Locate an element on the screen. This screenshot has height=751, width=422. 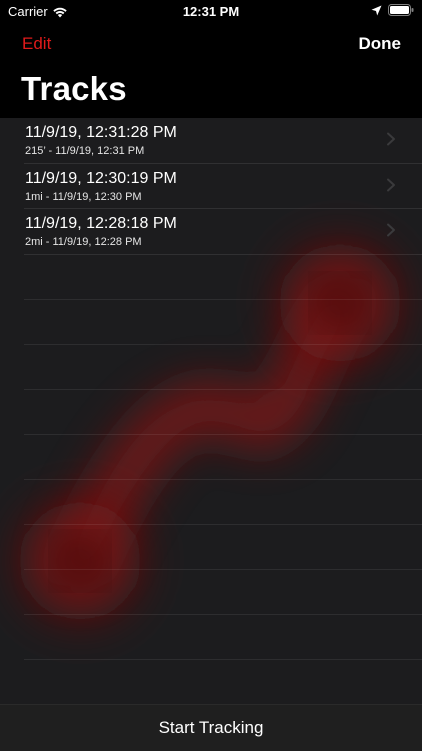
done-button: Done is located at coordinates (380, 44).